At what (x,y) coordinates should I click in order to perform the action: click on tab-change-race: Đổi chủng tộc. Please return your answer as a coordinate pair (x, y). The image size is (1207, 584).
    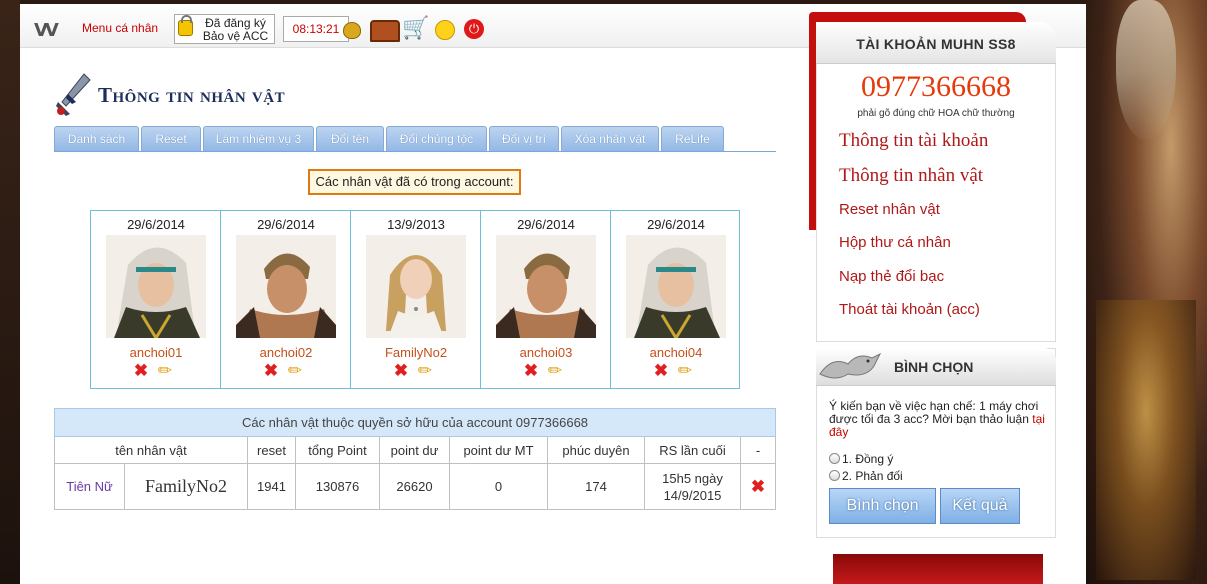
    Looking at the image, I should click on (436, 138).